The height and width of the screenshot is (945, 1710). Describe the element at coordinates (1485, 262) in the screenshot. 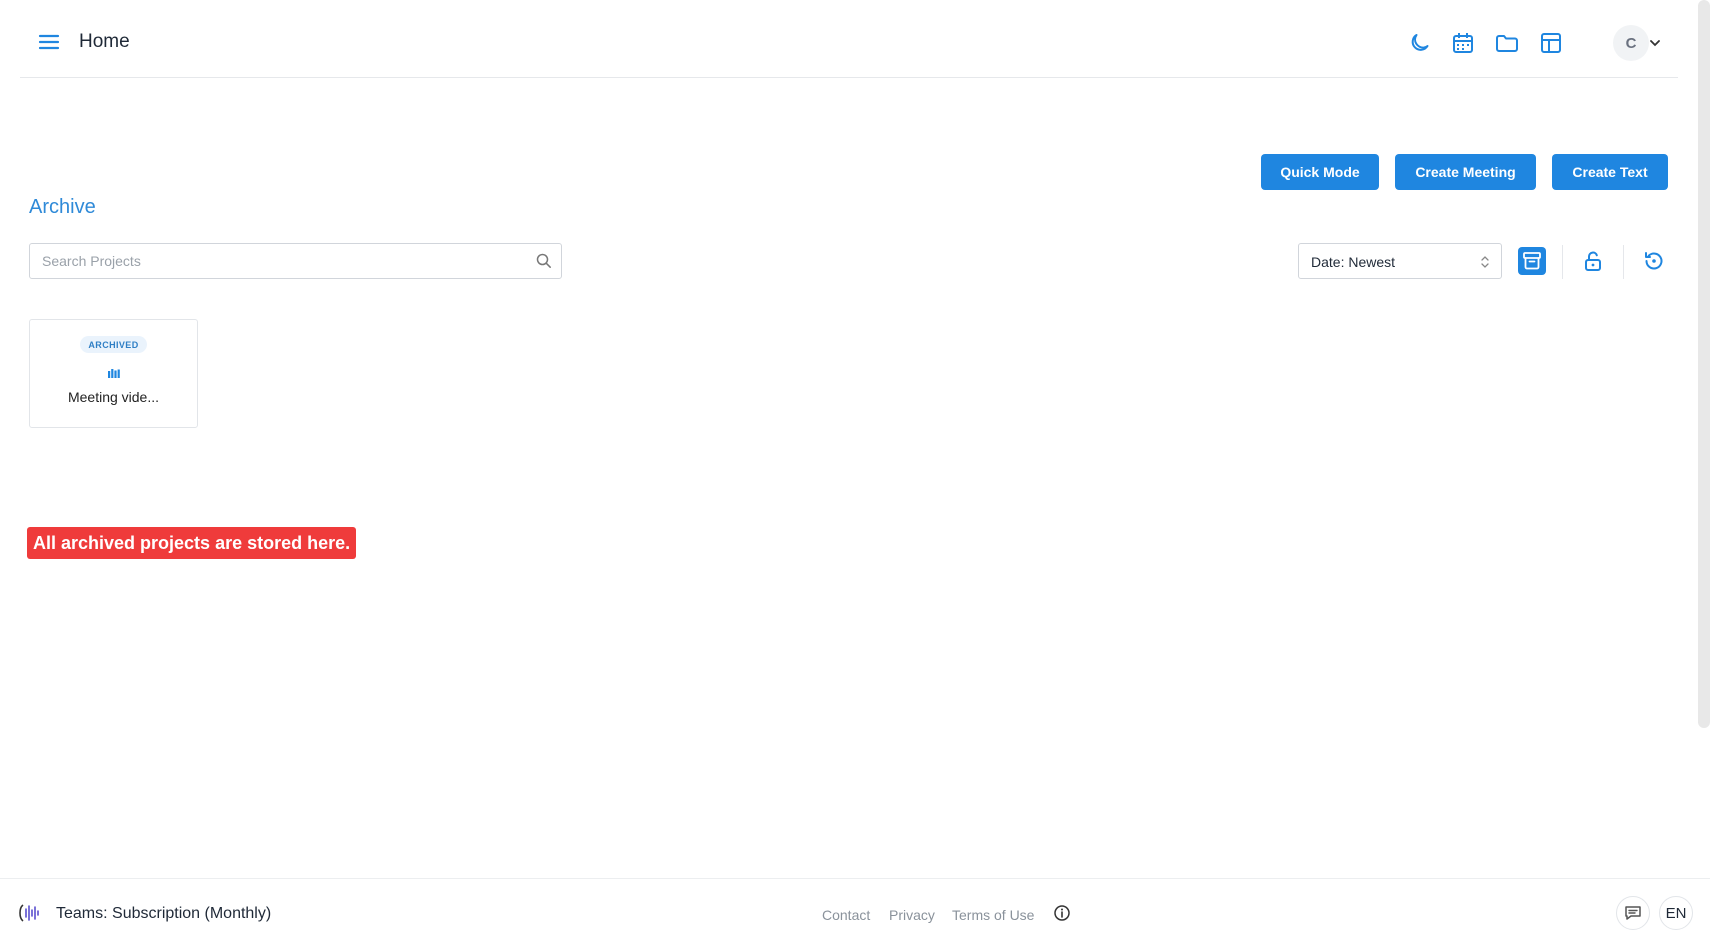

I see `sort-arrows-icon` at that location.